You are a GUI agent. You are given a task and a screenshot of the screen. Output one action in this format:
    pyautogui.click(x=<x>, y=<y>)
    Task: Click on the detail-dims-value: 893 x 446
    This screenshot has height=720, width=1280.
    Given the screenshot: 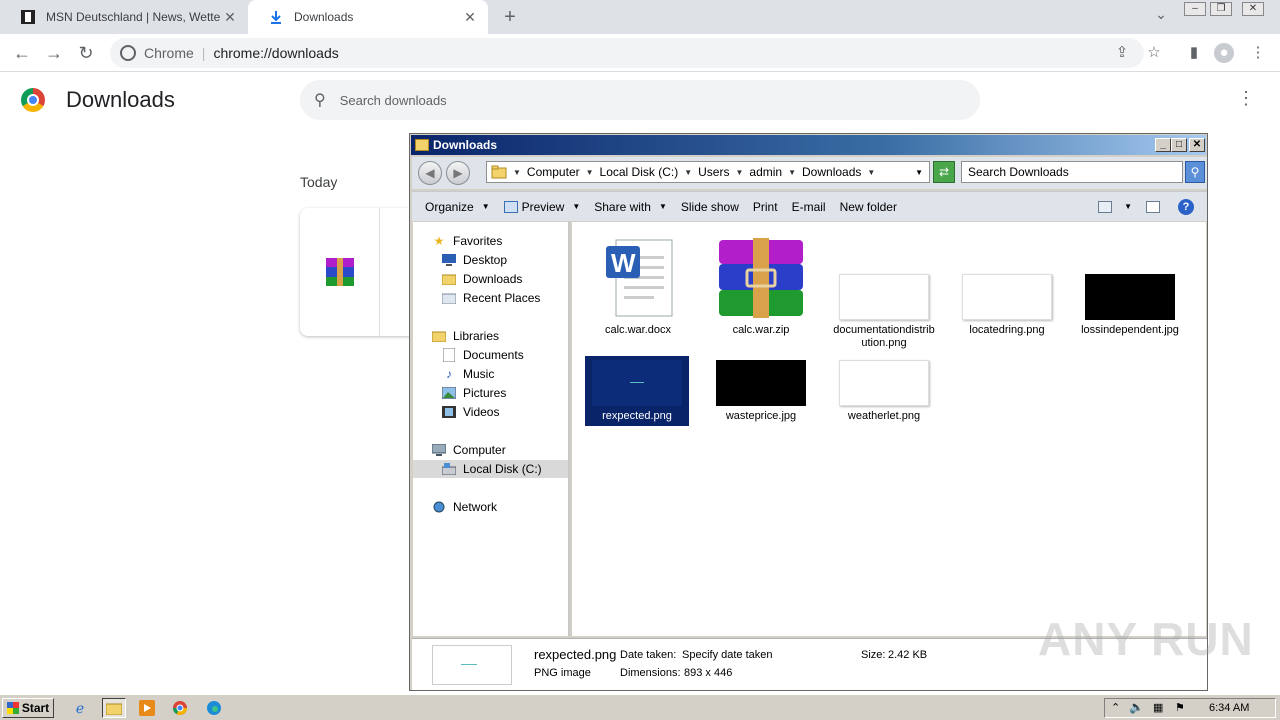 What is the action you would take?
    pyautogui.click(x=708, y=673)
    